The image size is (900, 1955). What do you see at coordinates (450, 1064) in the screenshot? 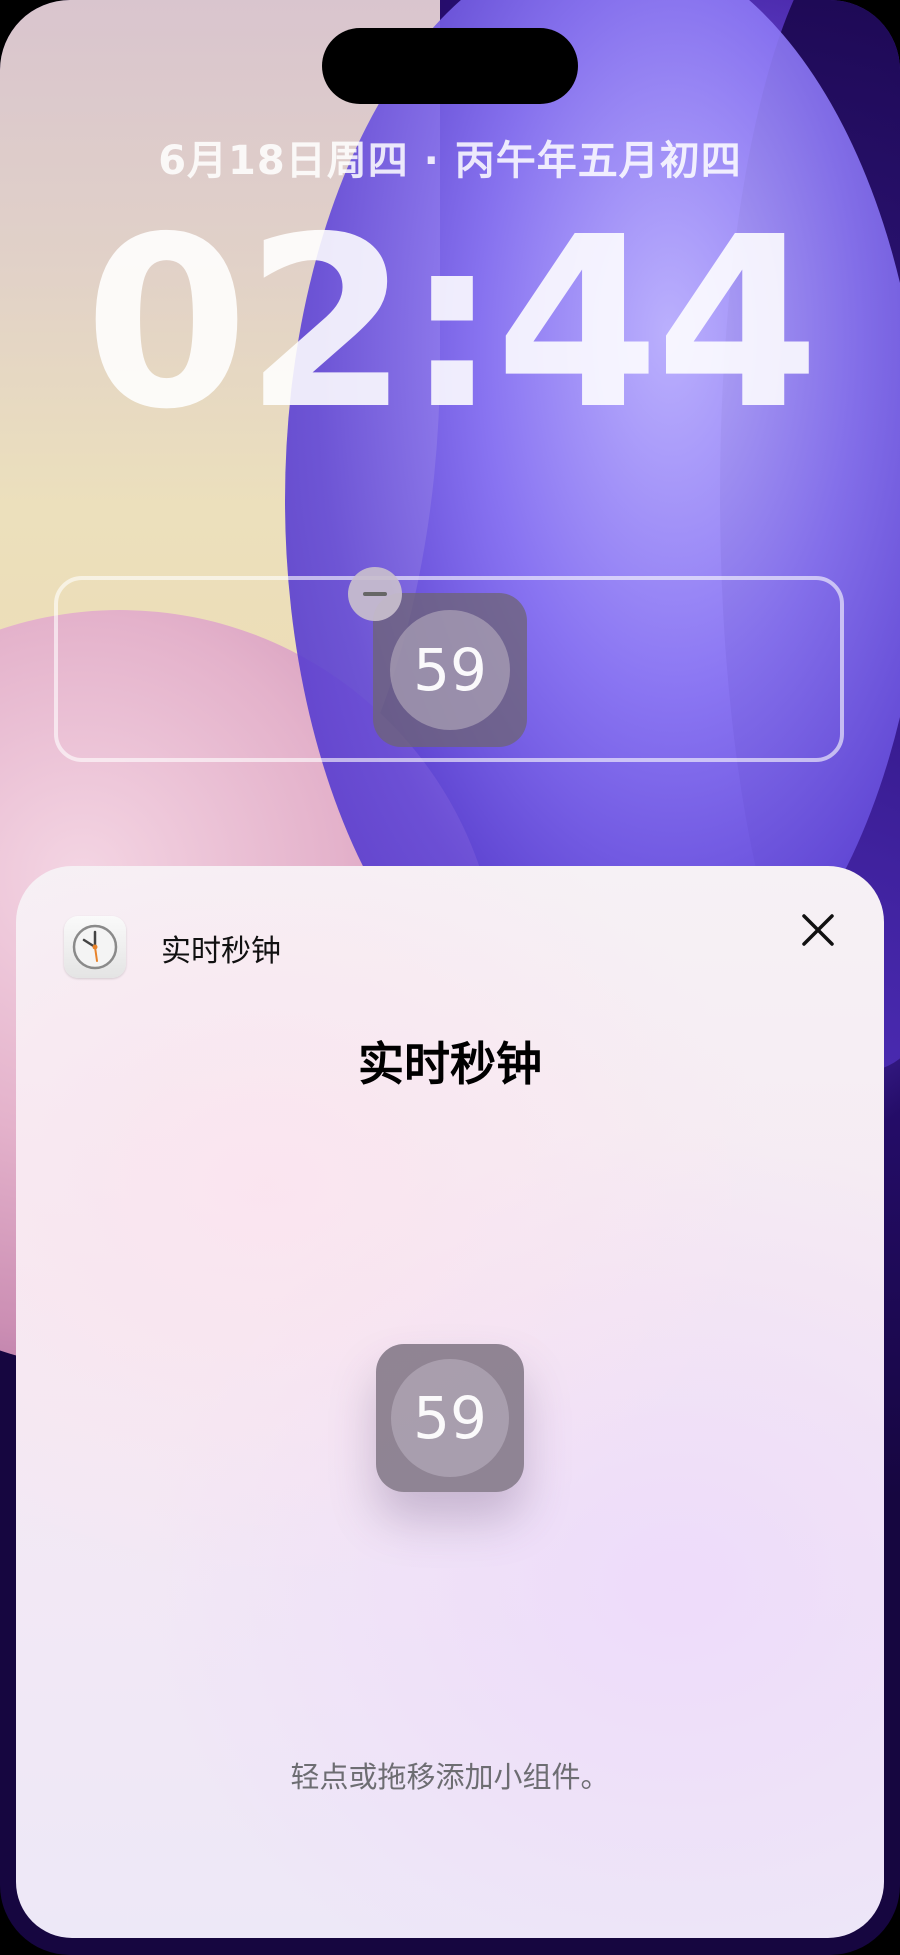
I see `widget-title: 实时秒钟` at bounding box center [450, 1064].